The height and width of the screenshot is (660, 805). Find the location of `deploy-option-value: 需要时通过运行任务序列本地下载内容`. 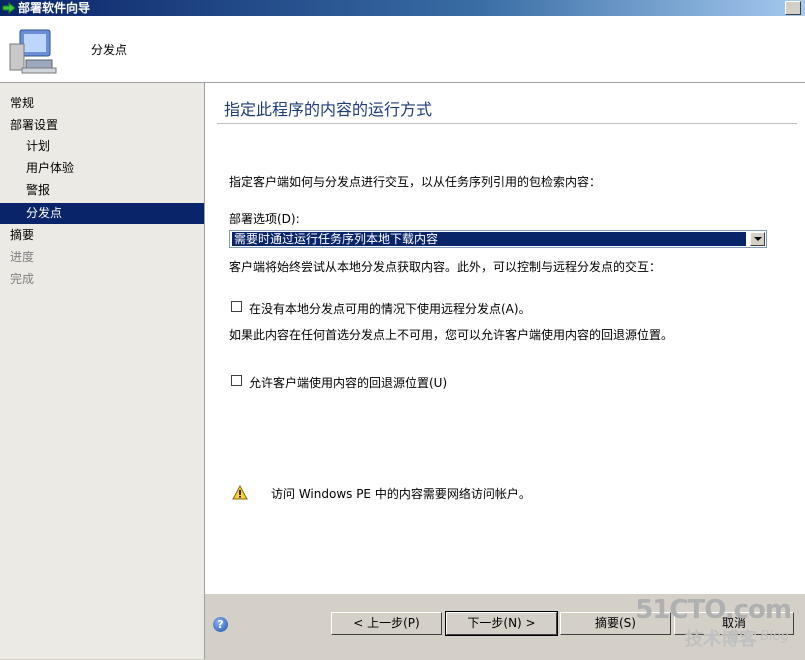

deploy-option-value: 需要时通过运行任务序列本地下载内容 is located at coordinates (489, 239).